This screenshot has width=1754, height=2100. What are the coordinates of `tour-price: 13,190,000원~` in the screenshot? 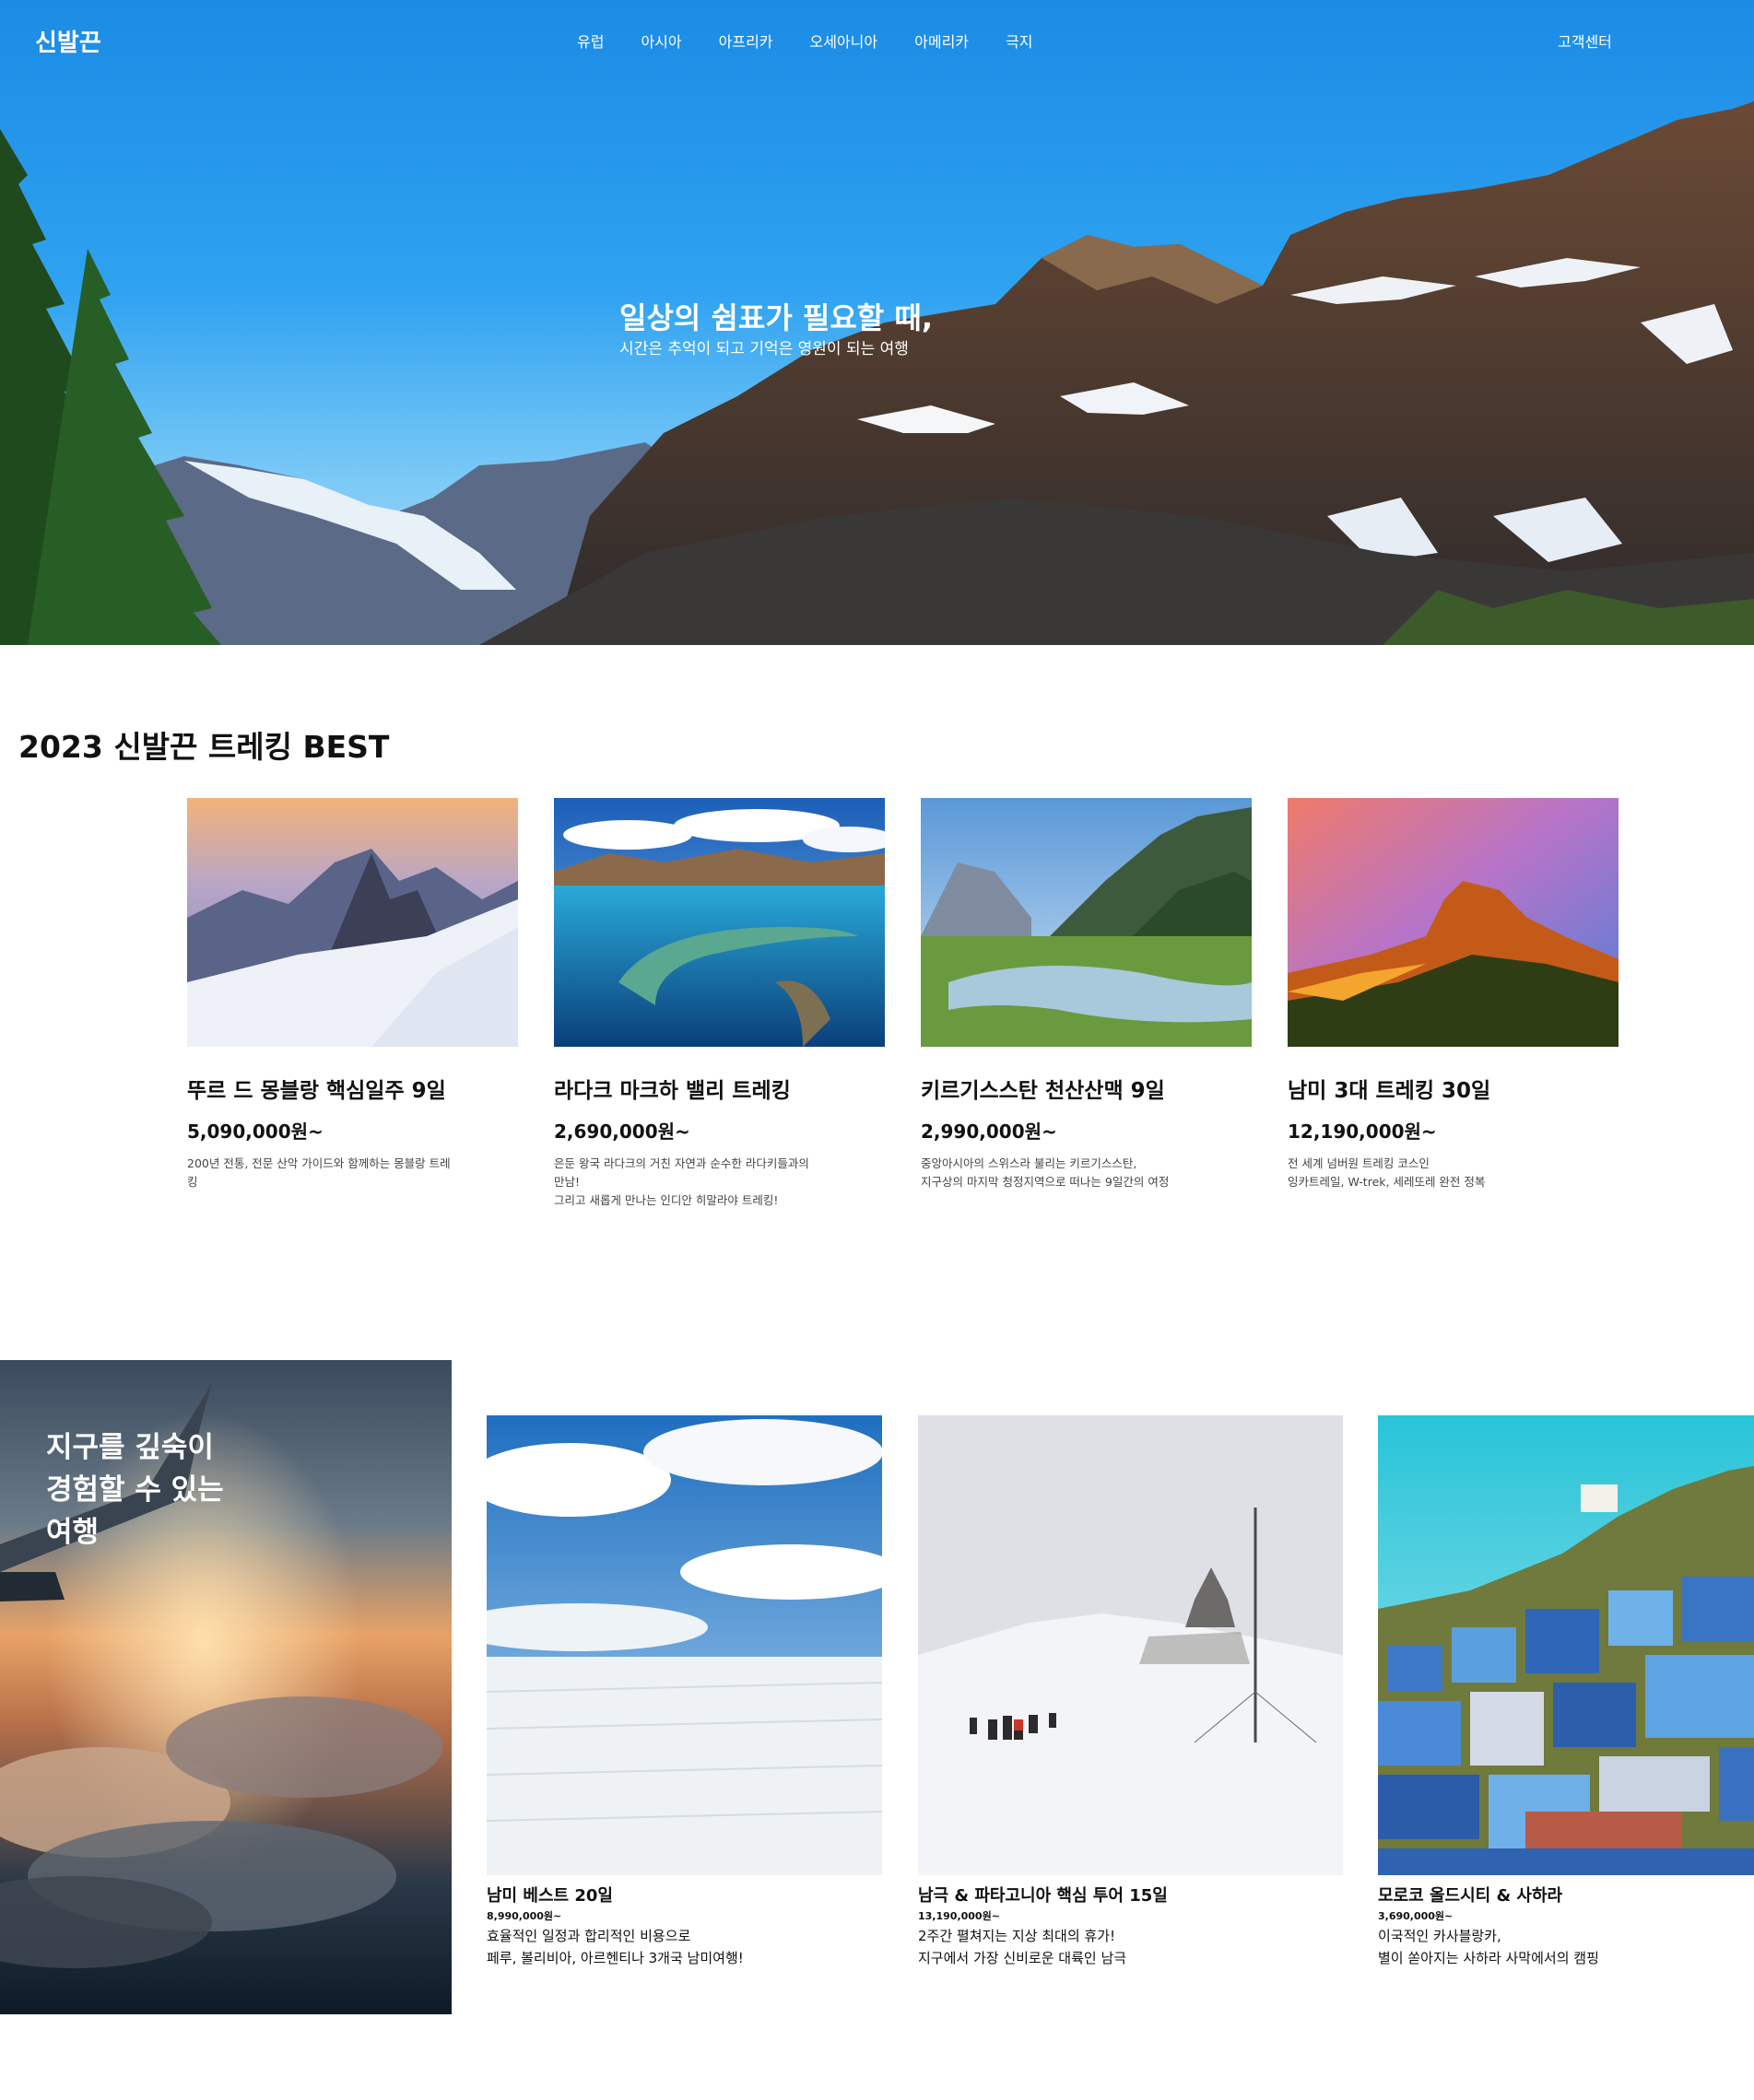 It's located at (959, 1916).